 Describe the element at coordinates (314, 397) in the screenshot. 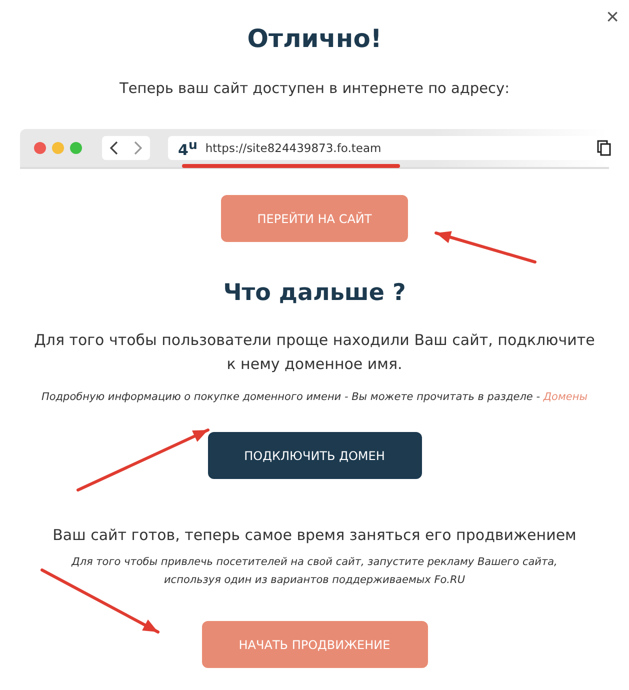

I see `domain-note: Подробную информацию о покупке доменного имени - Вы можете прочитать в разделе - Домены` at that location.